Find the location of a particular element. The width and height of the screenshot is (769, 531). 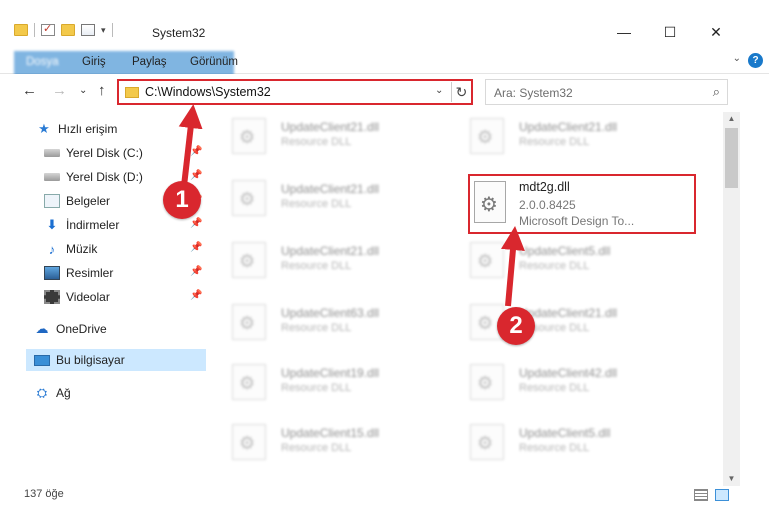

address-path: C:\Windows\System32 is located at coordinates (208, 92).